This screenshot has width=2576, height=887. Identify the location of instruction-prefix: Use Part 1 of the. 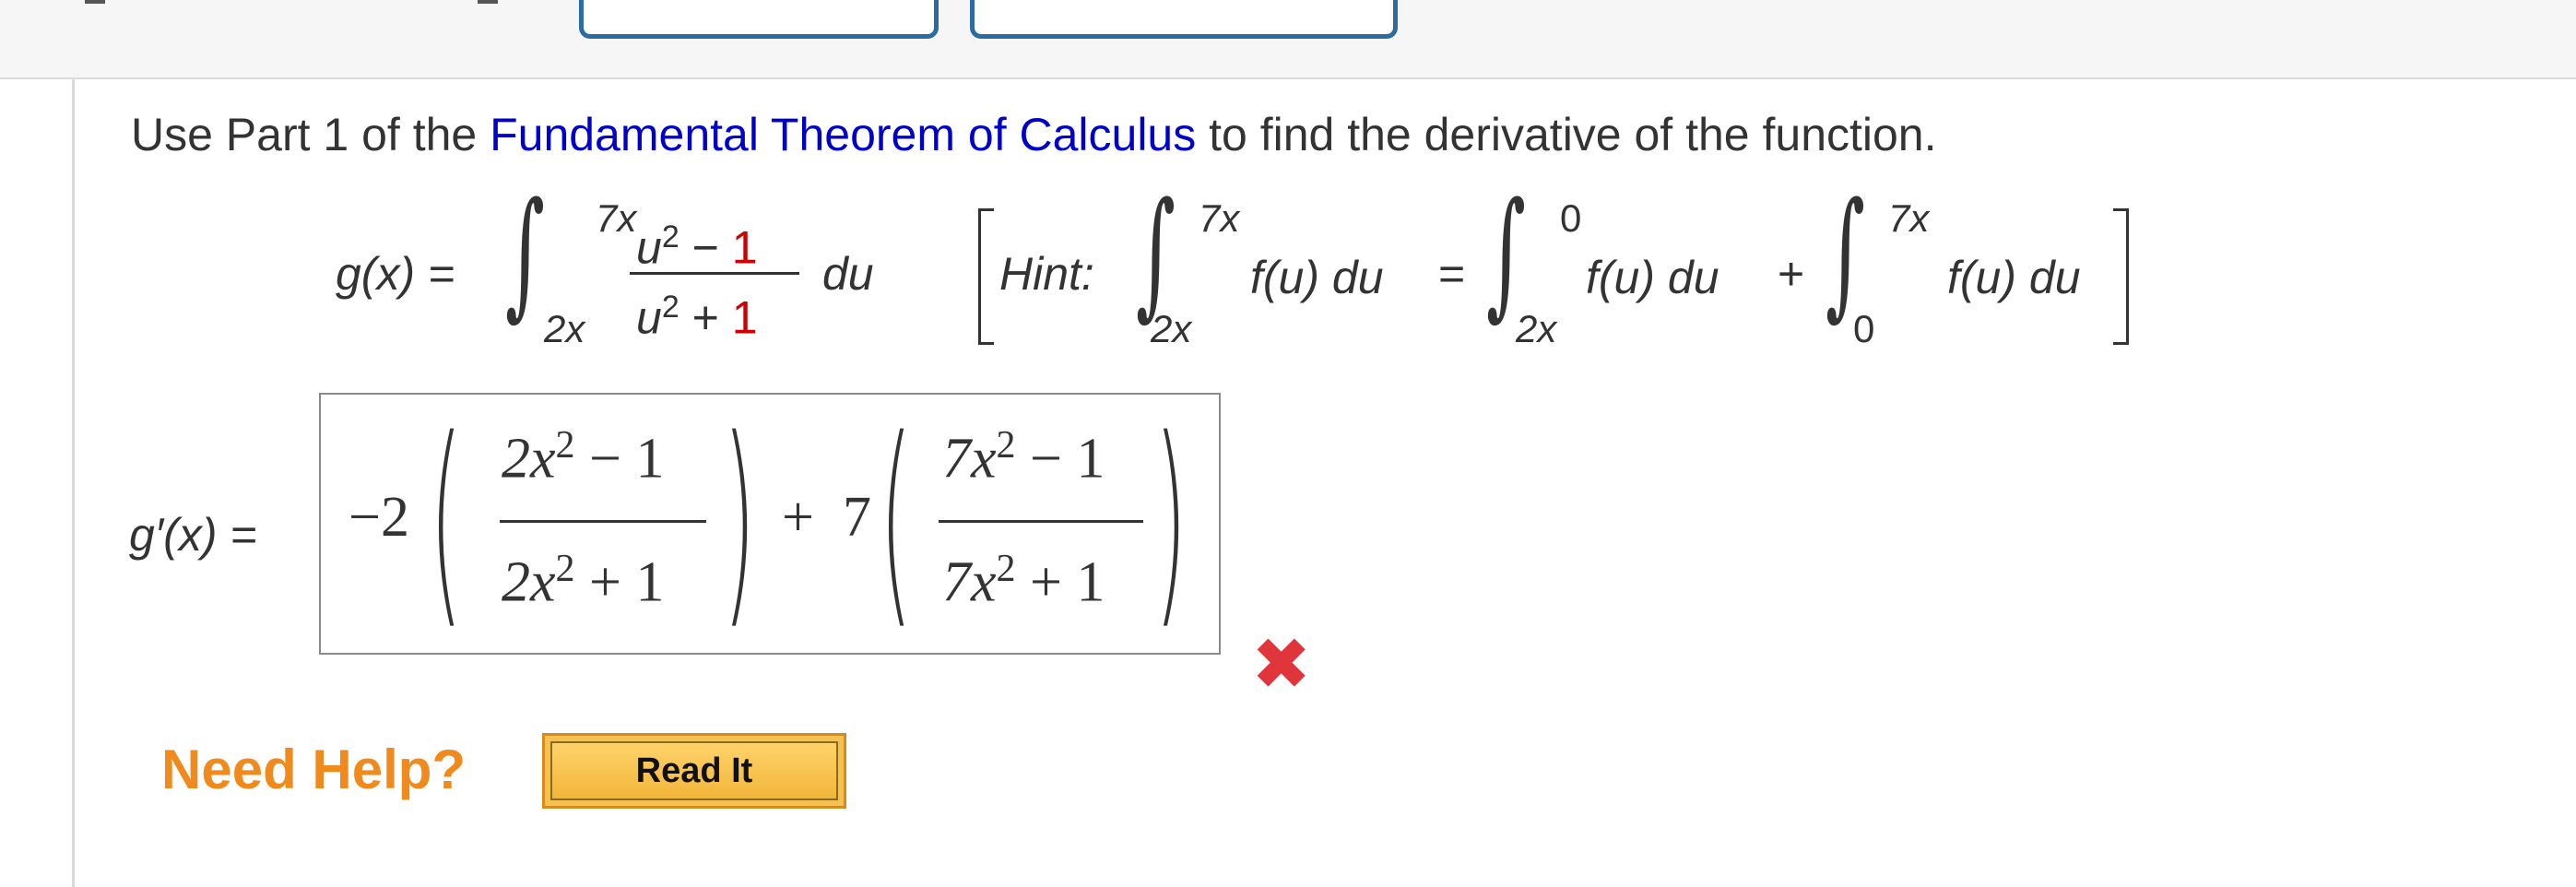
(310, 134).